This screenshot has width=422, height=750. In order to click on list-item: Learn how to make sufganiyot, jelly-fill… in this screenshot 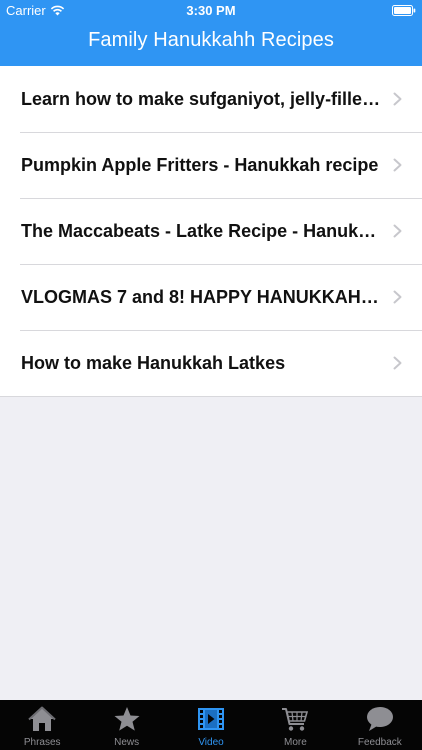, I will do `click(211, 99)`.